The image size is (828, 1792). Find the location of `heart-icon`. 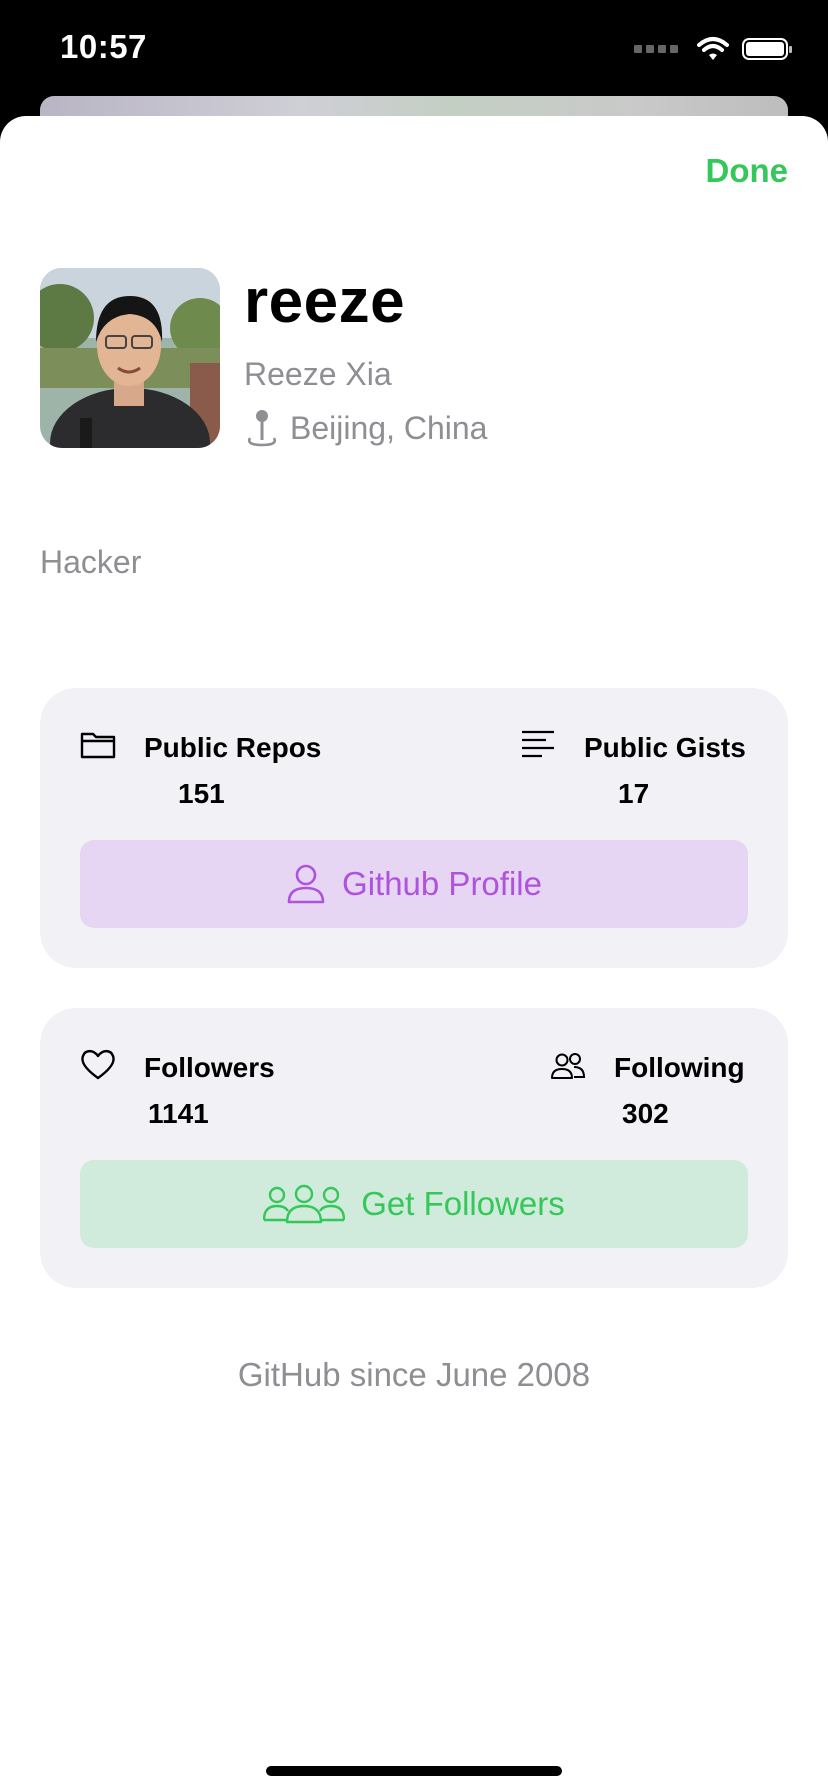

heart-icon is located at coordinates (98, 1064).